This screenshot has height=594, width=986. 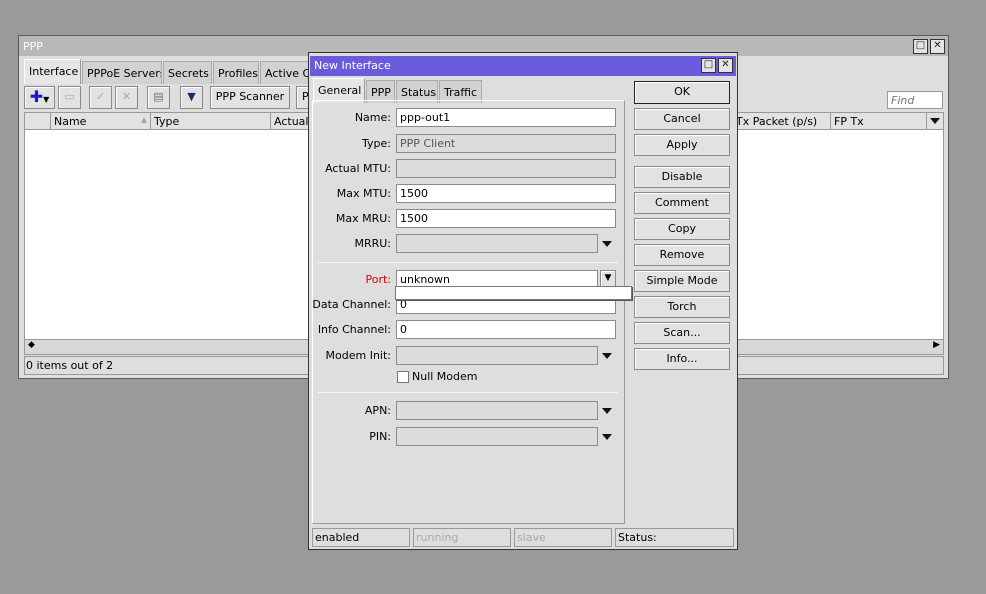 I want to click on modem-init-field, so click(x=497, y=355).